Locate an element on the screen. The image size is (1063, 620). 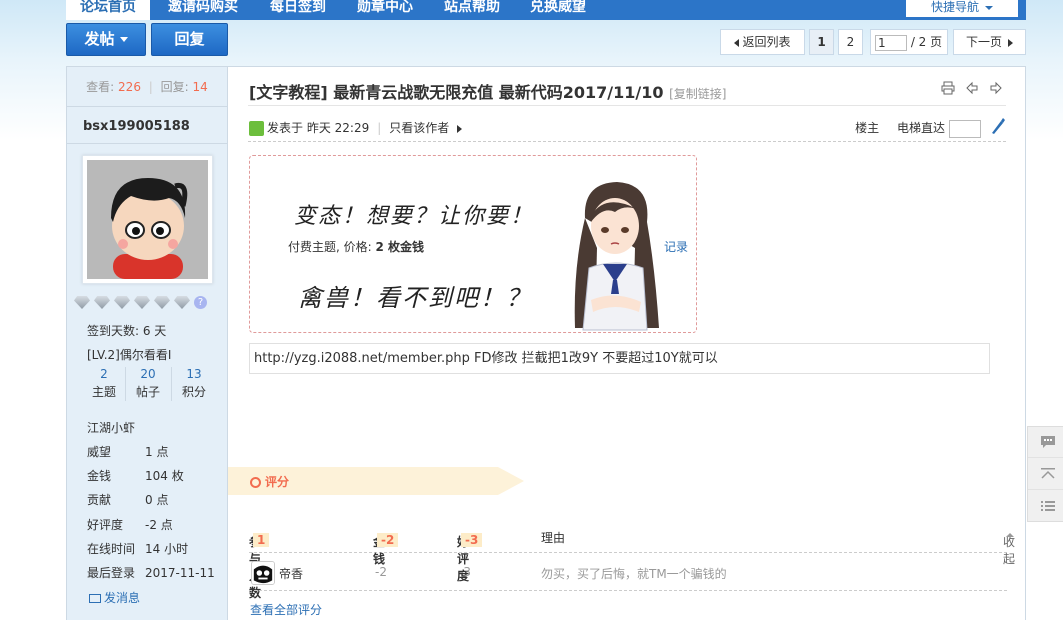
views-label: 查看: is located at coordinates (100, 87).